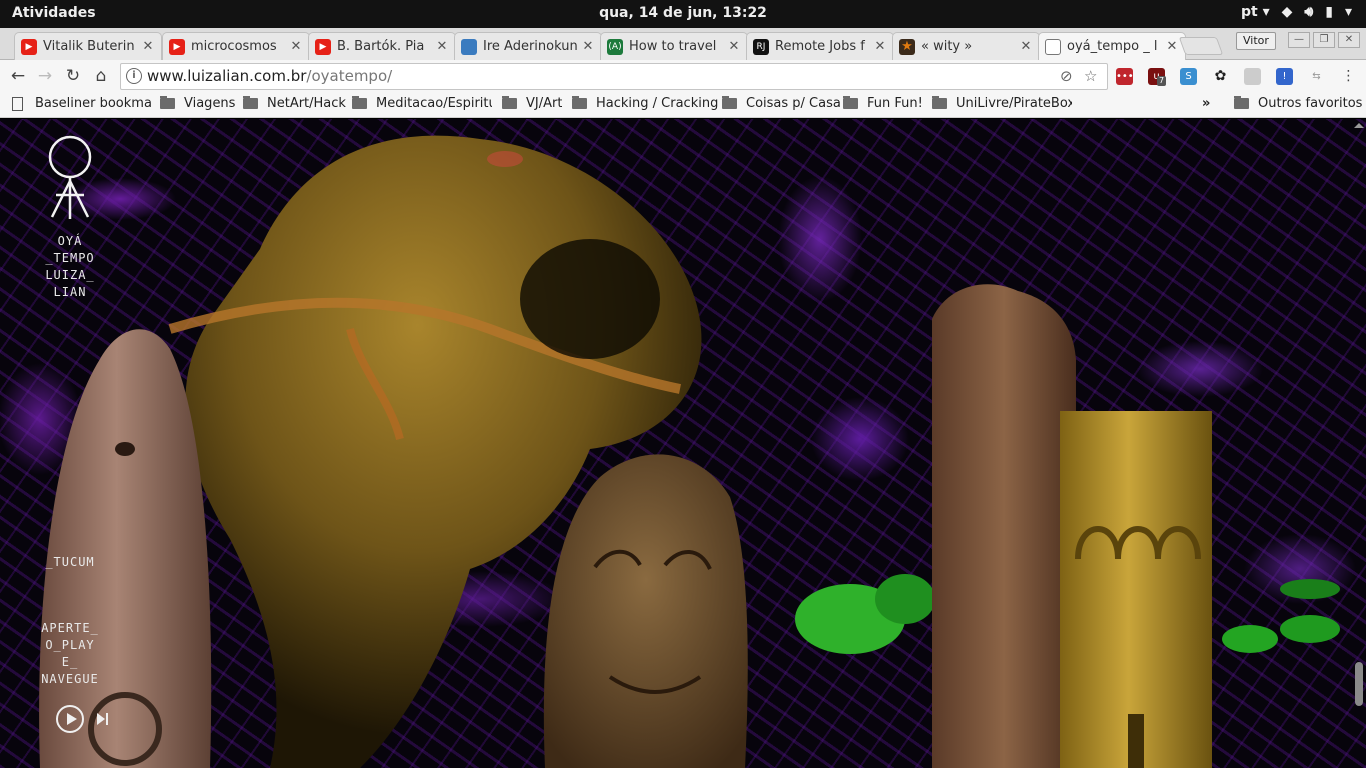 This screenshot has height=768, width=1366. What do you see at coordinates (349, 76) in the screenshot?
I see `url-path: /oyatempo/` at bounding box center [349, 76].